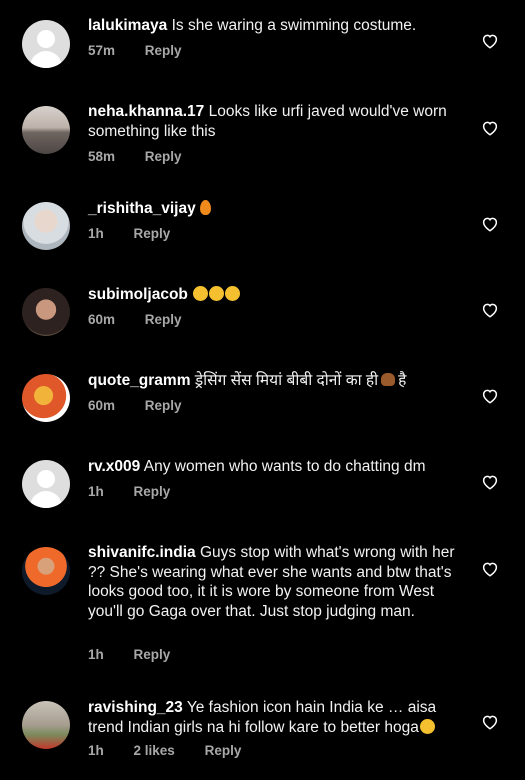 This screenshot has height=780, width=525. I want to click on username: shivanifc.india, so click(142, 552).